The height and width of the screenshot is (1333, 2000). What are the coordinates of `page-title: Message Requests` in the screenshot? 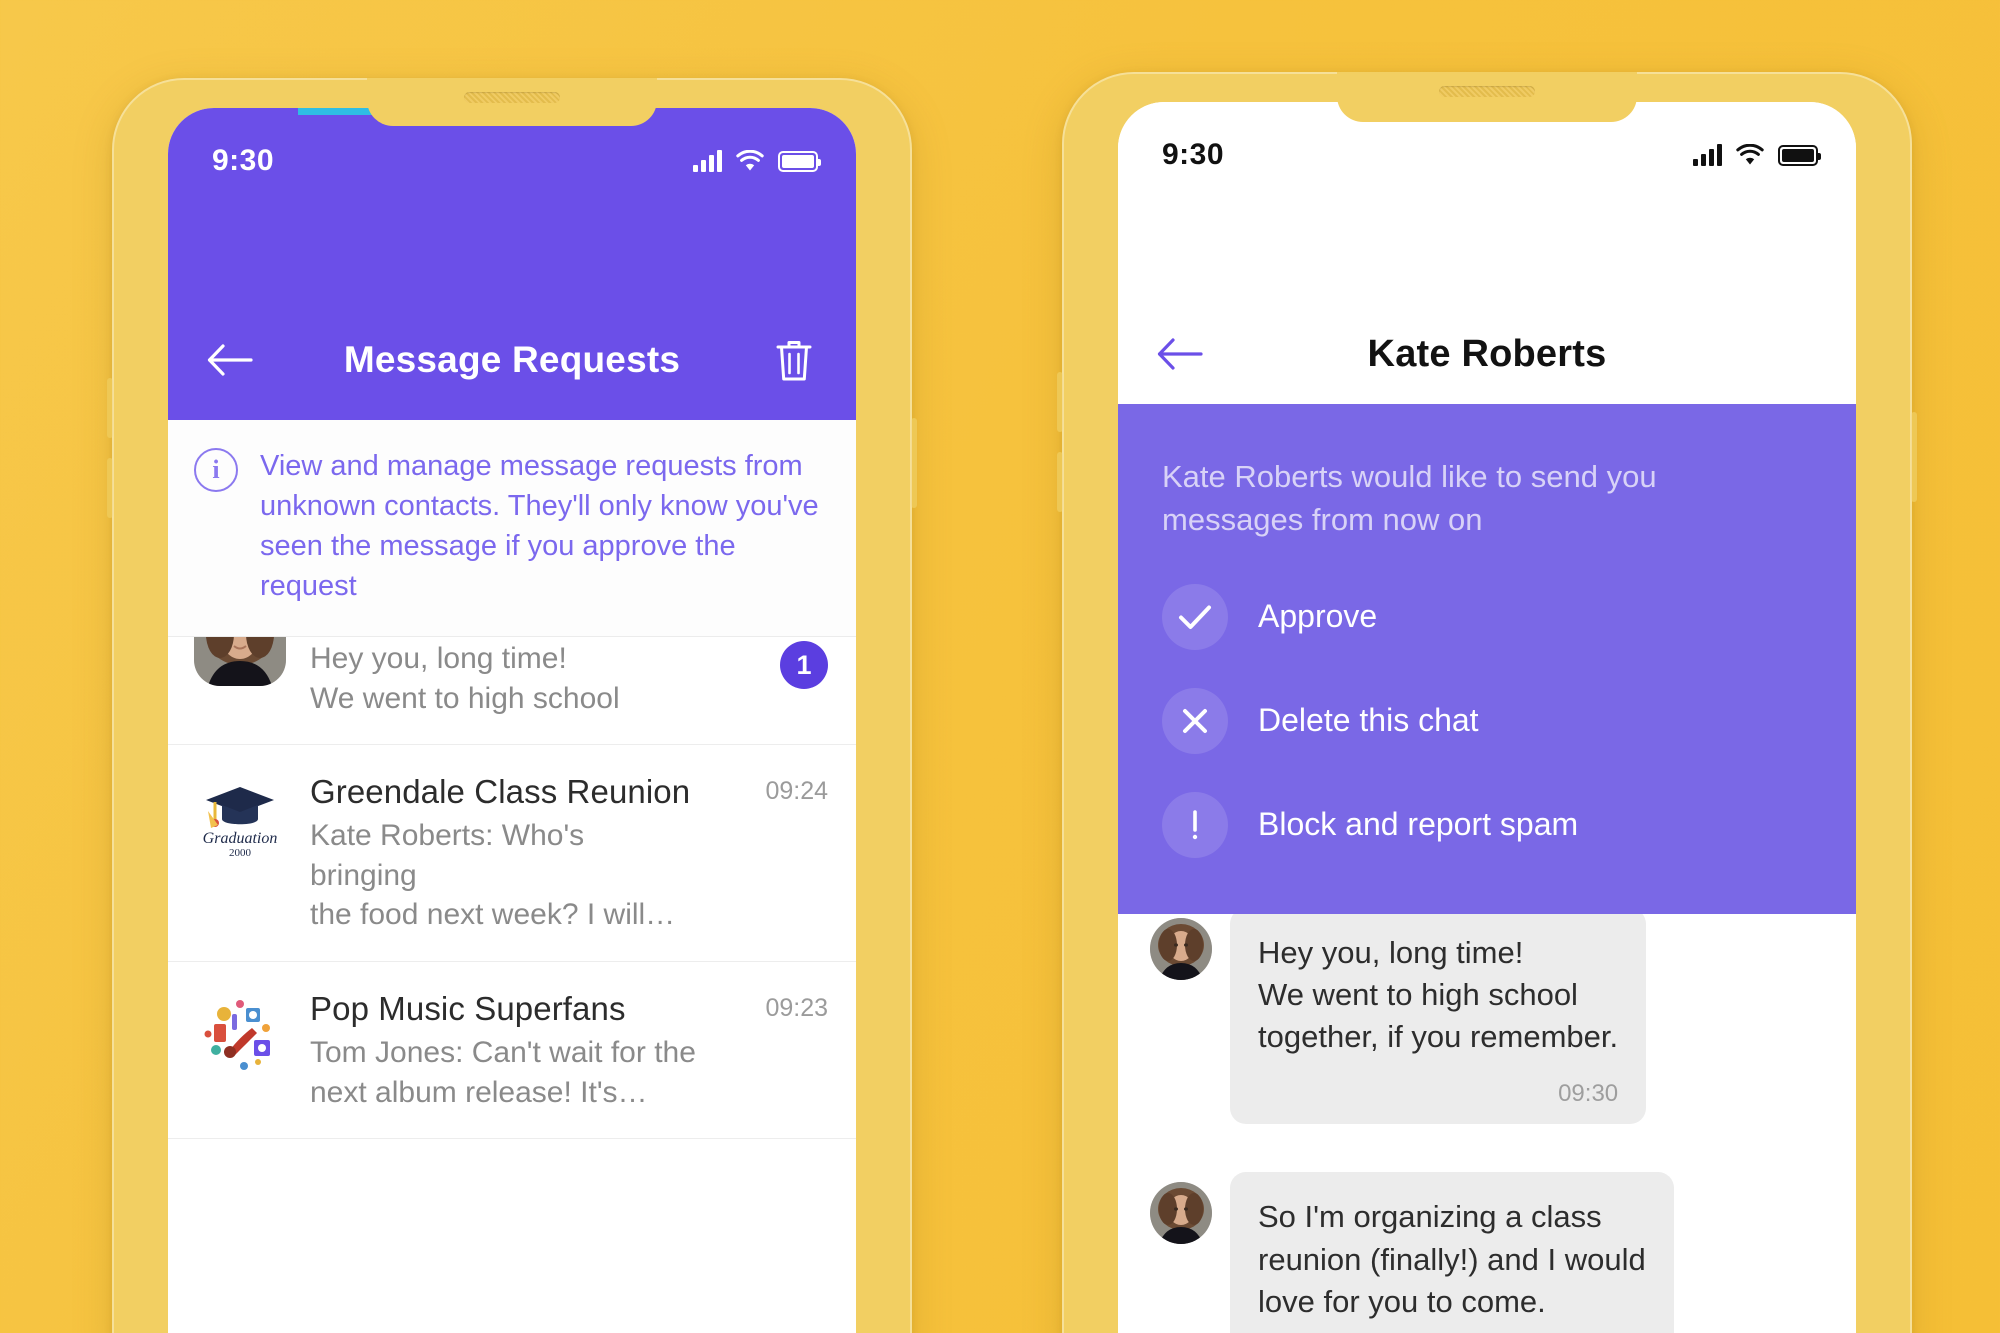 It's located at (512, 359).